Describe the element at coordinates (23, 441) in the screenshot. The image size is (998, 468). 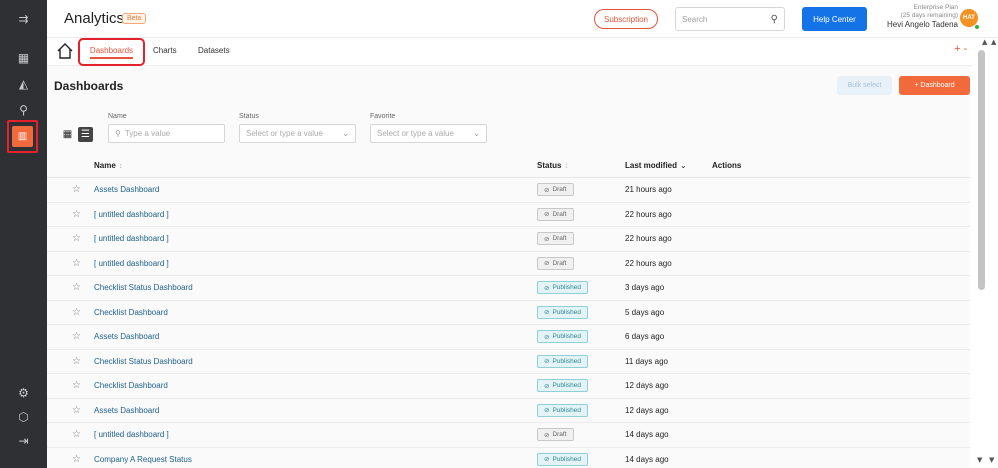
I see `logout-icon: ⇥` at that location.